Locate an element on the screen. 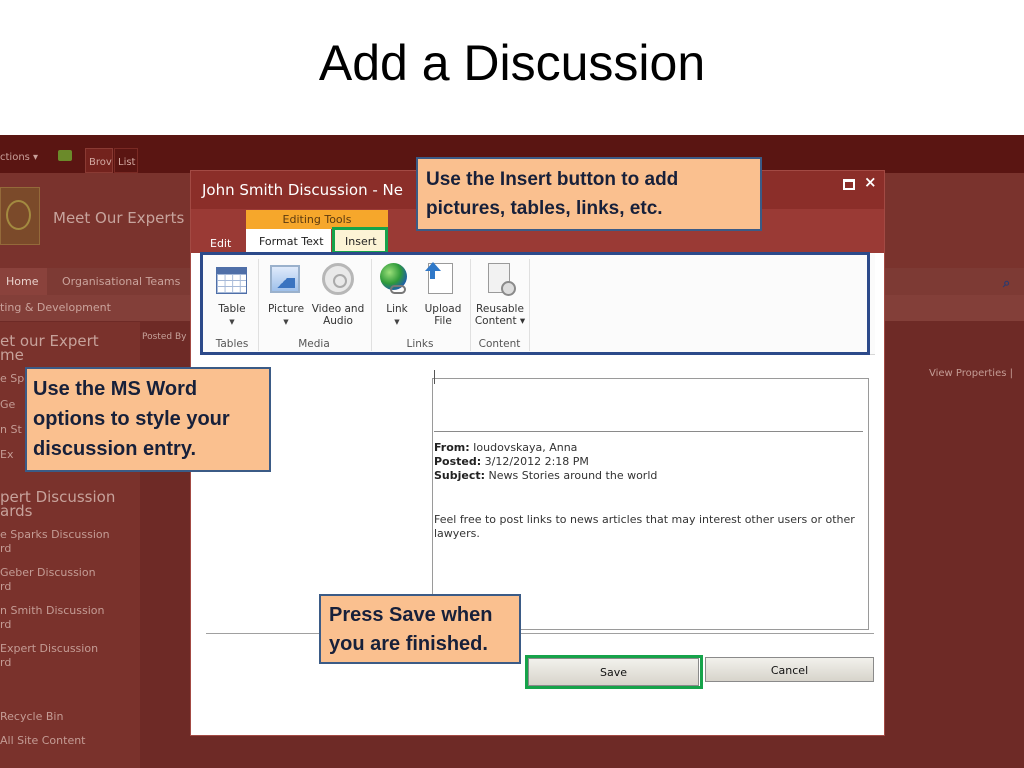 This screenshot has width=1024, height=768. quick-launch-item: me is located at coordinates (12, 355).